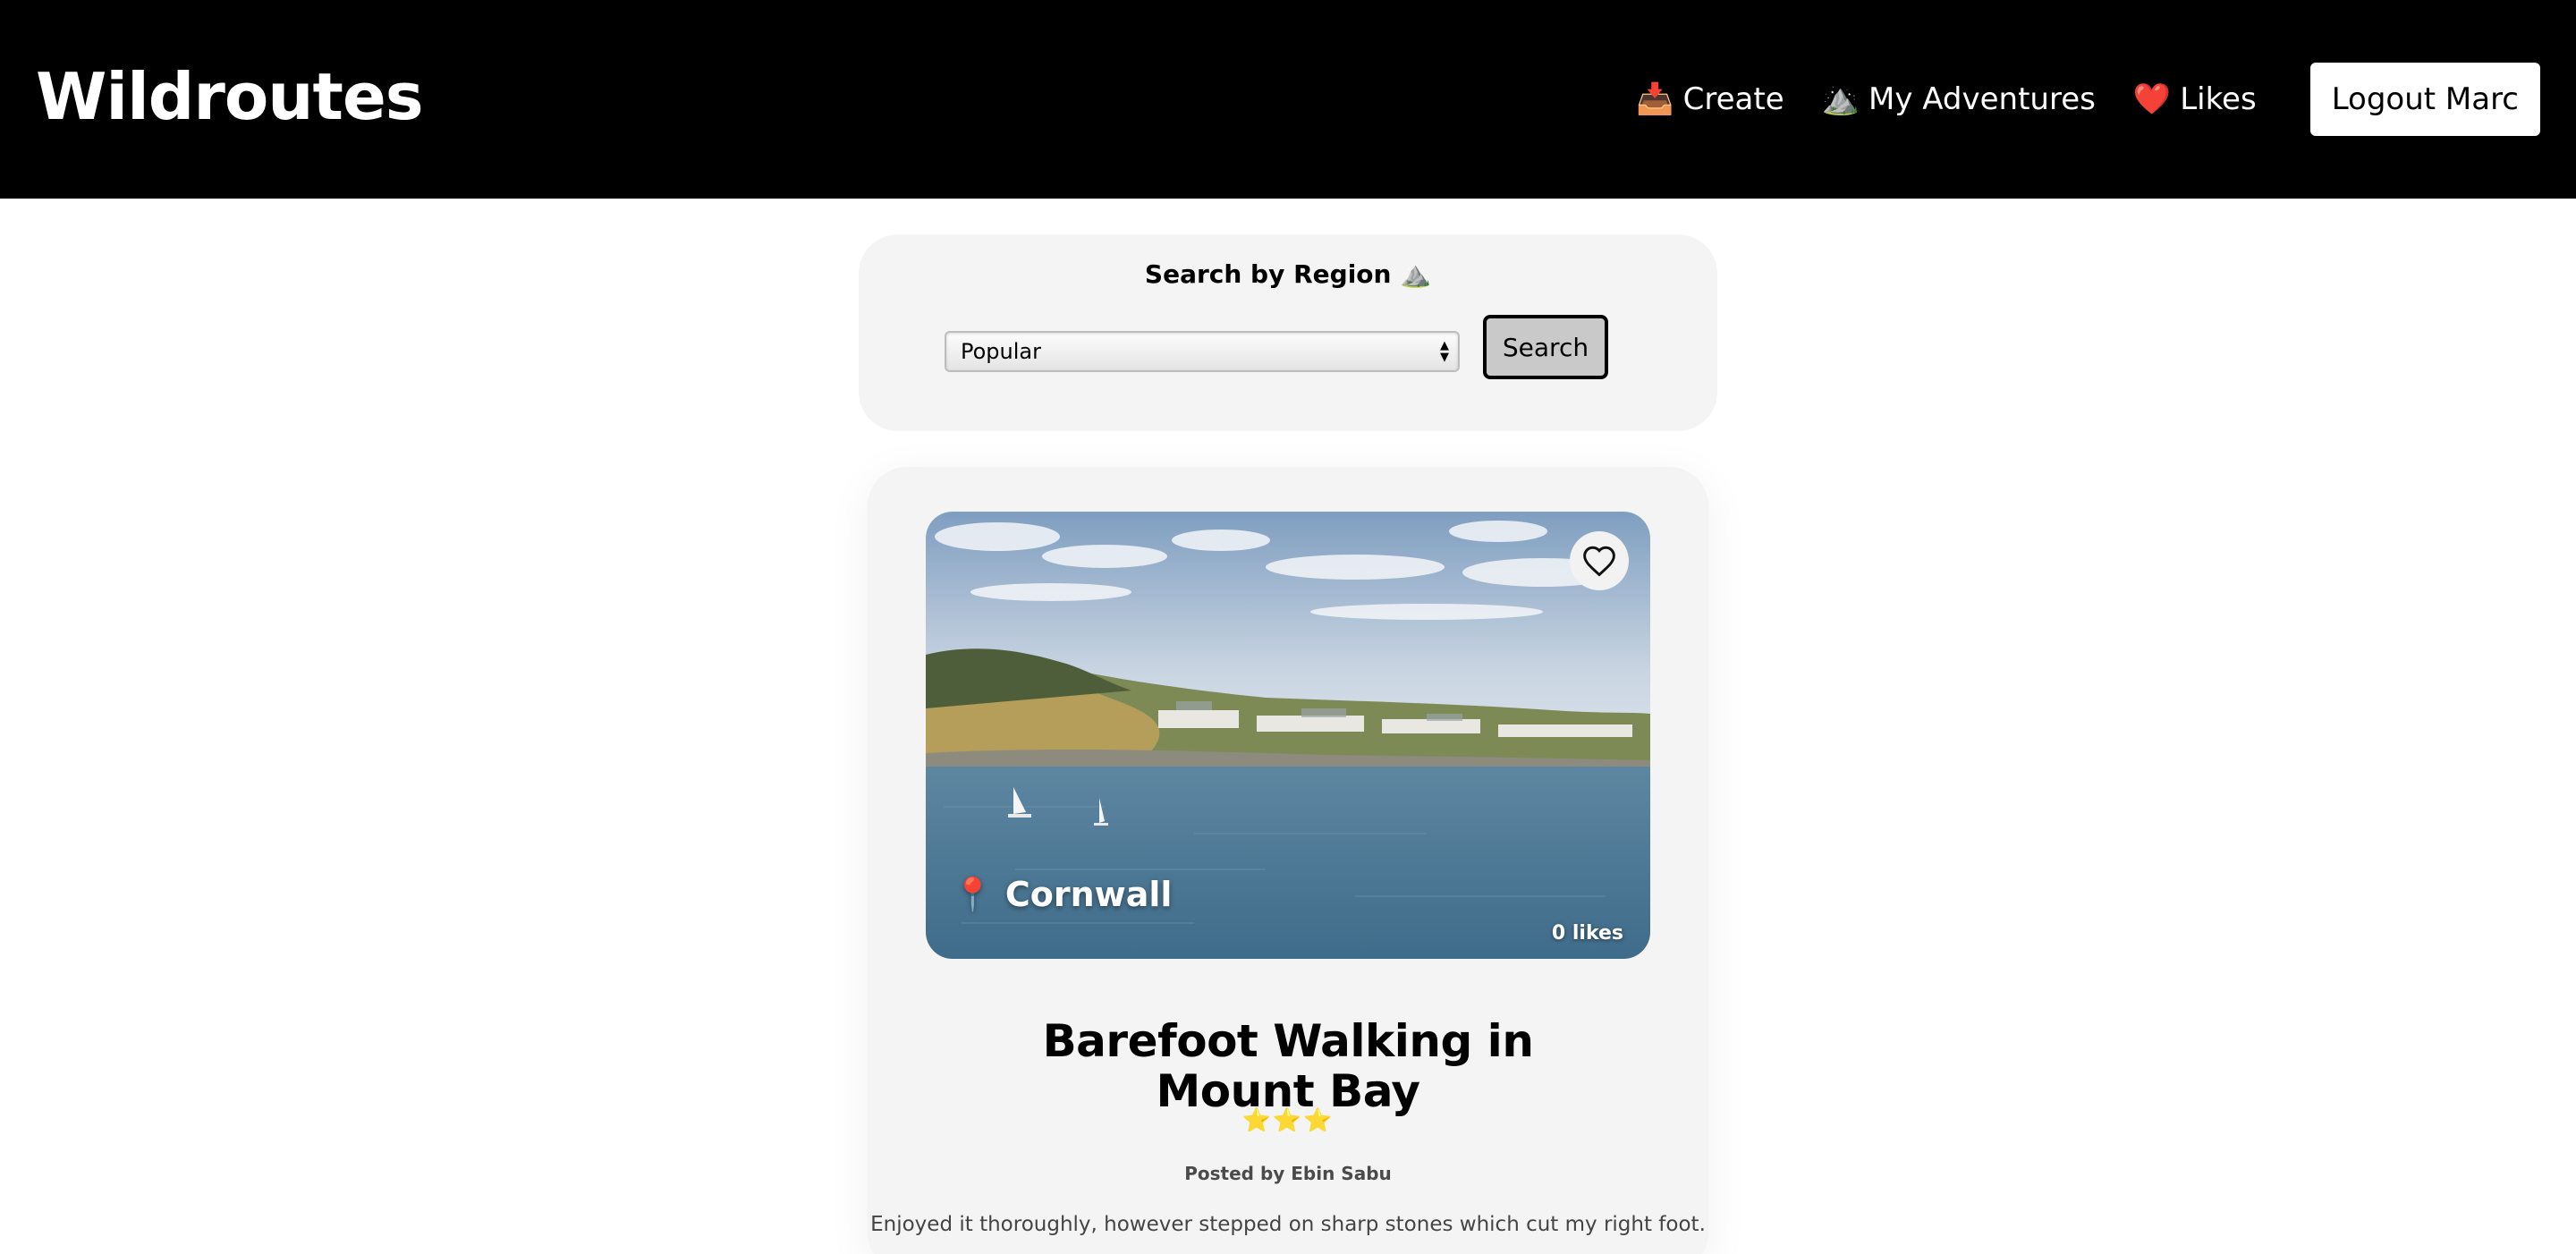 Image resolution: width=2576 pixels, height=1254 pixels. I want to click on region-select: Popular ▲ ▼, so click(1202, 351).